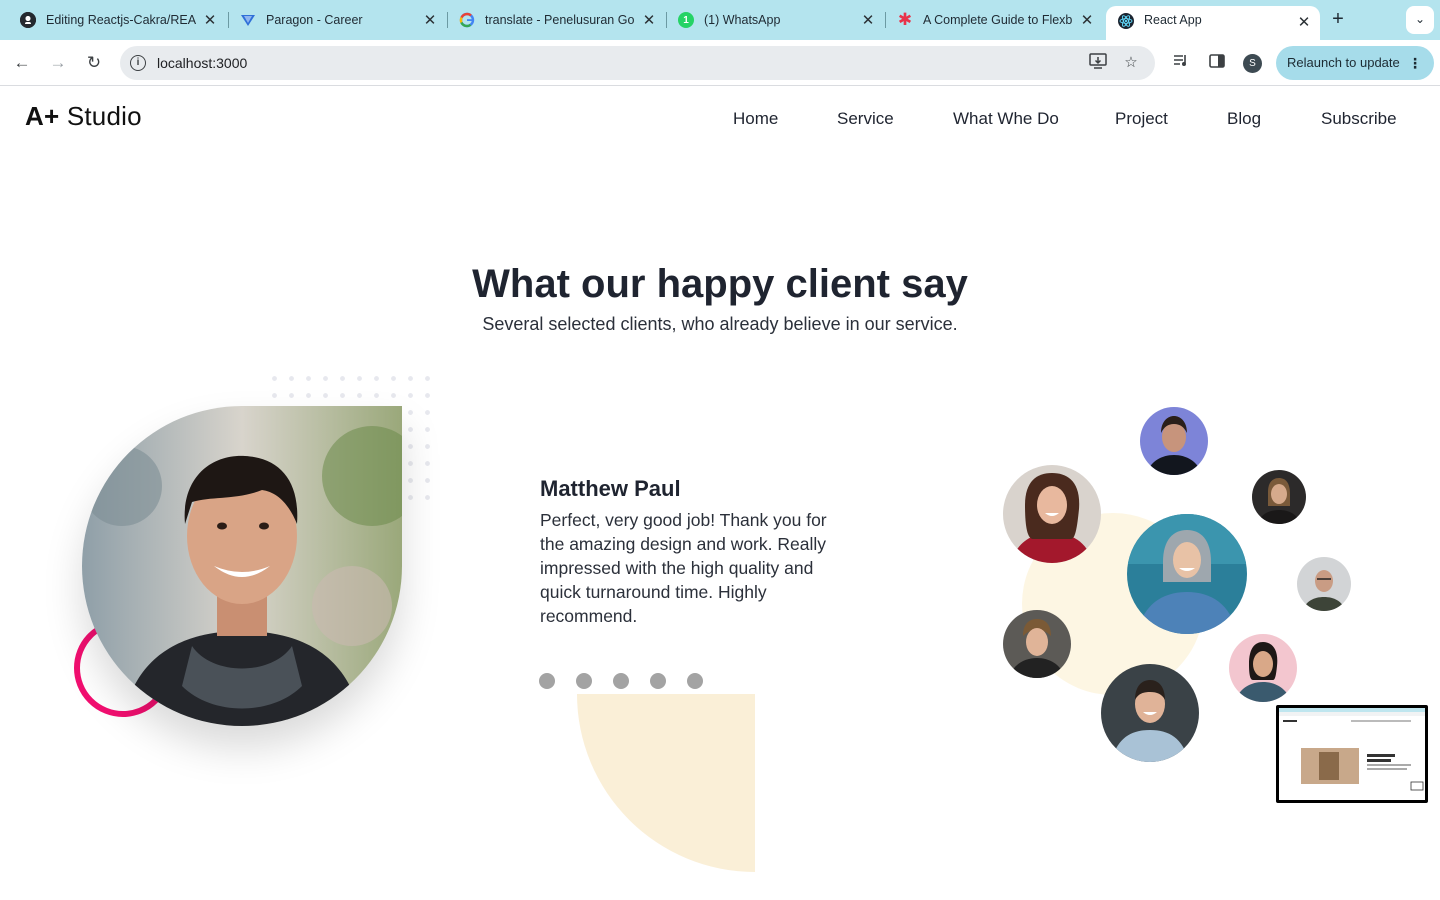 This screenshot has width=1440, height=900. What do you see at coordinates (314, 20) in the screenshot?
I see `tab-title: Paragon - Career` at bounding box center [314, 20].